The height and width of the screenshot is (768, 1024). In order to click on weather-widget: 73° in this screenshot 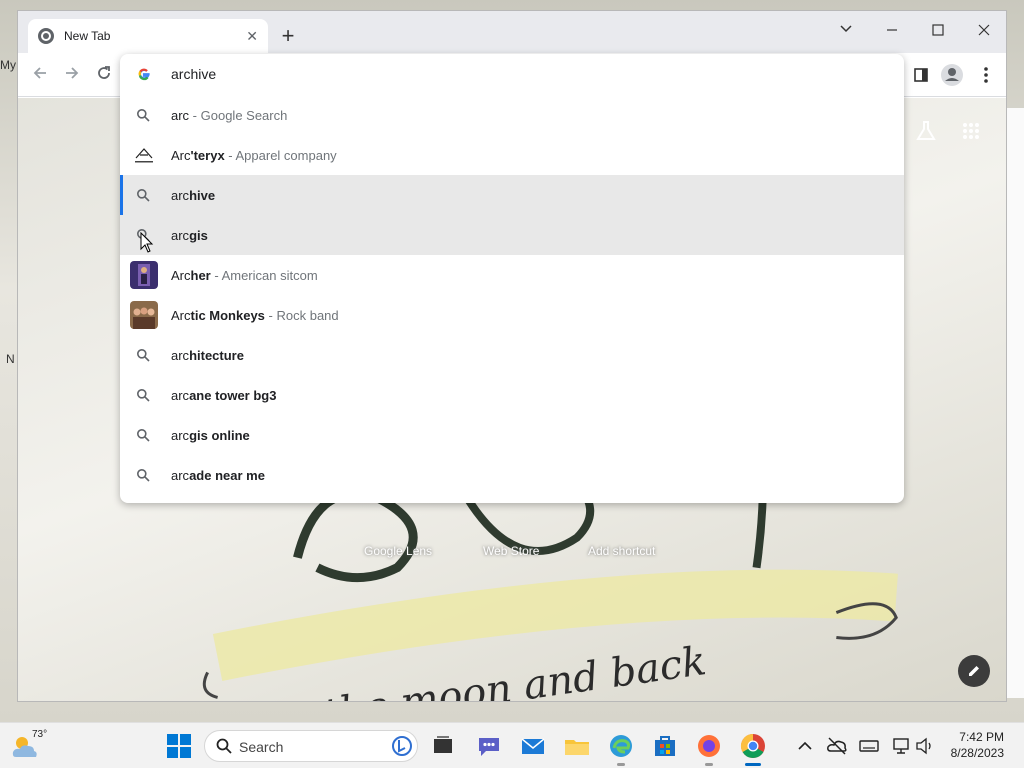, I will do `click(30, 746)`.